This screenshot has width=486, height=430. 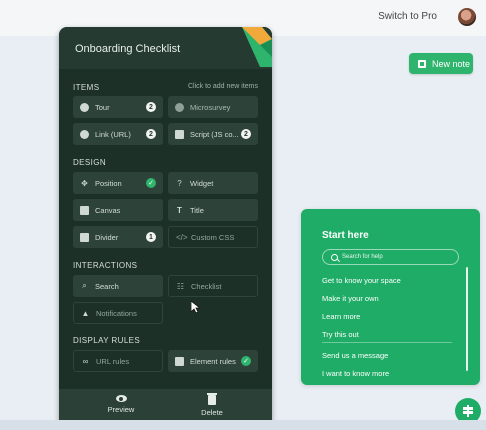 I want to click on code-icon, so click(x=179, y=134).